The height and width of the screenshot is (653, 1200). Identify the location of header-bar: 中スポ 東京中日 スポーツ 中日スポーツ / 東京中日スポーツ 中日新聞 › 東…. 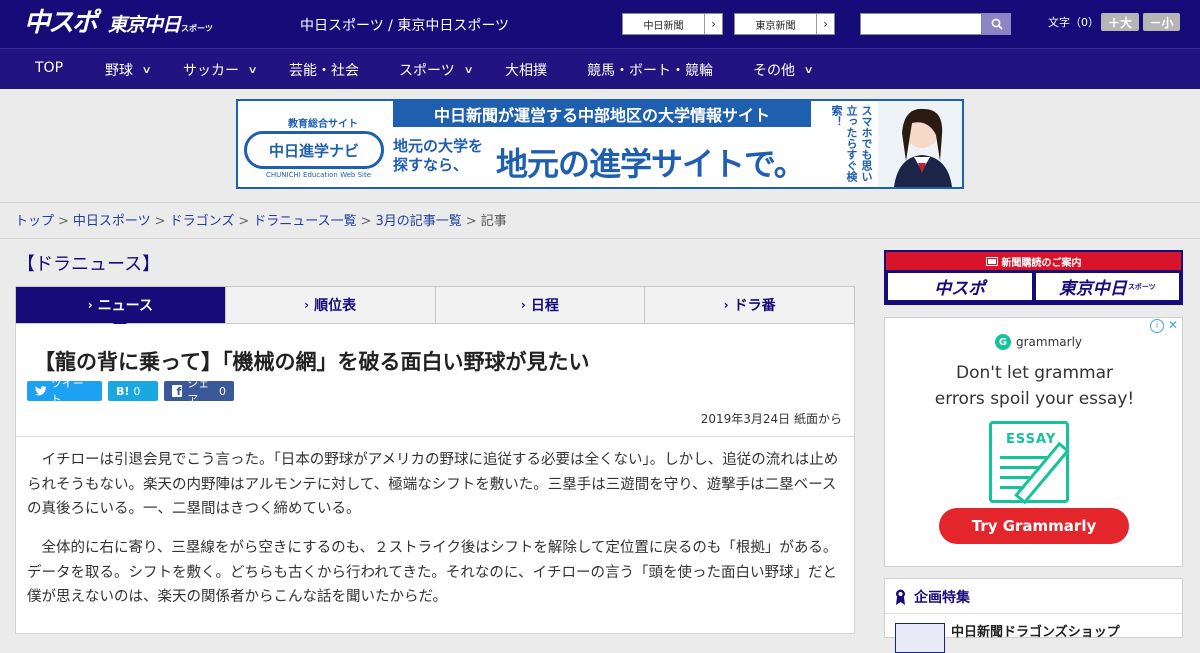
(600, 24).